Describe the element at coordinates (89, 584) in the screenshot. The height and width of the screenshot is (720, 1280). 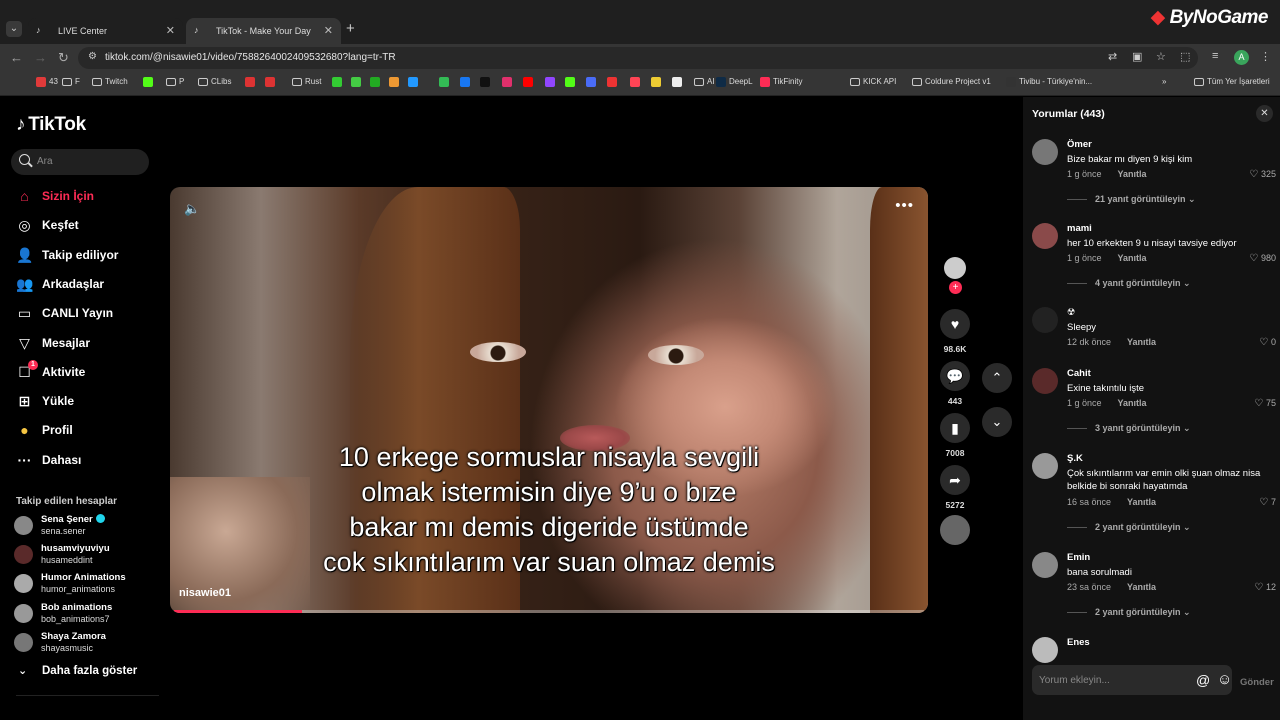
I see `following-account: Humor Animations humor_animations` at that location.